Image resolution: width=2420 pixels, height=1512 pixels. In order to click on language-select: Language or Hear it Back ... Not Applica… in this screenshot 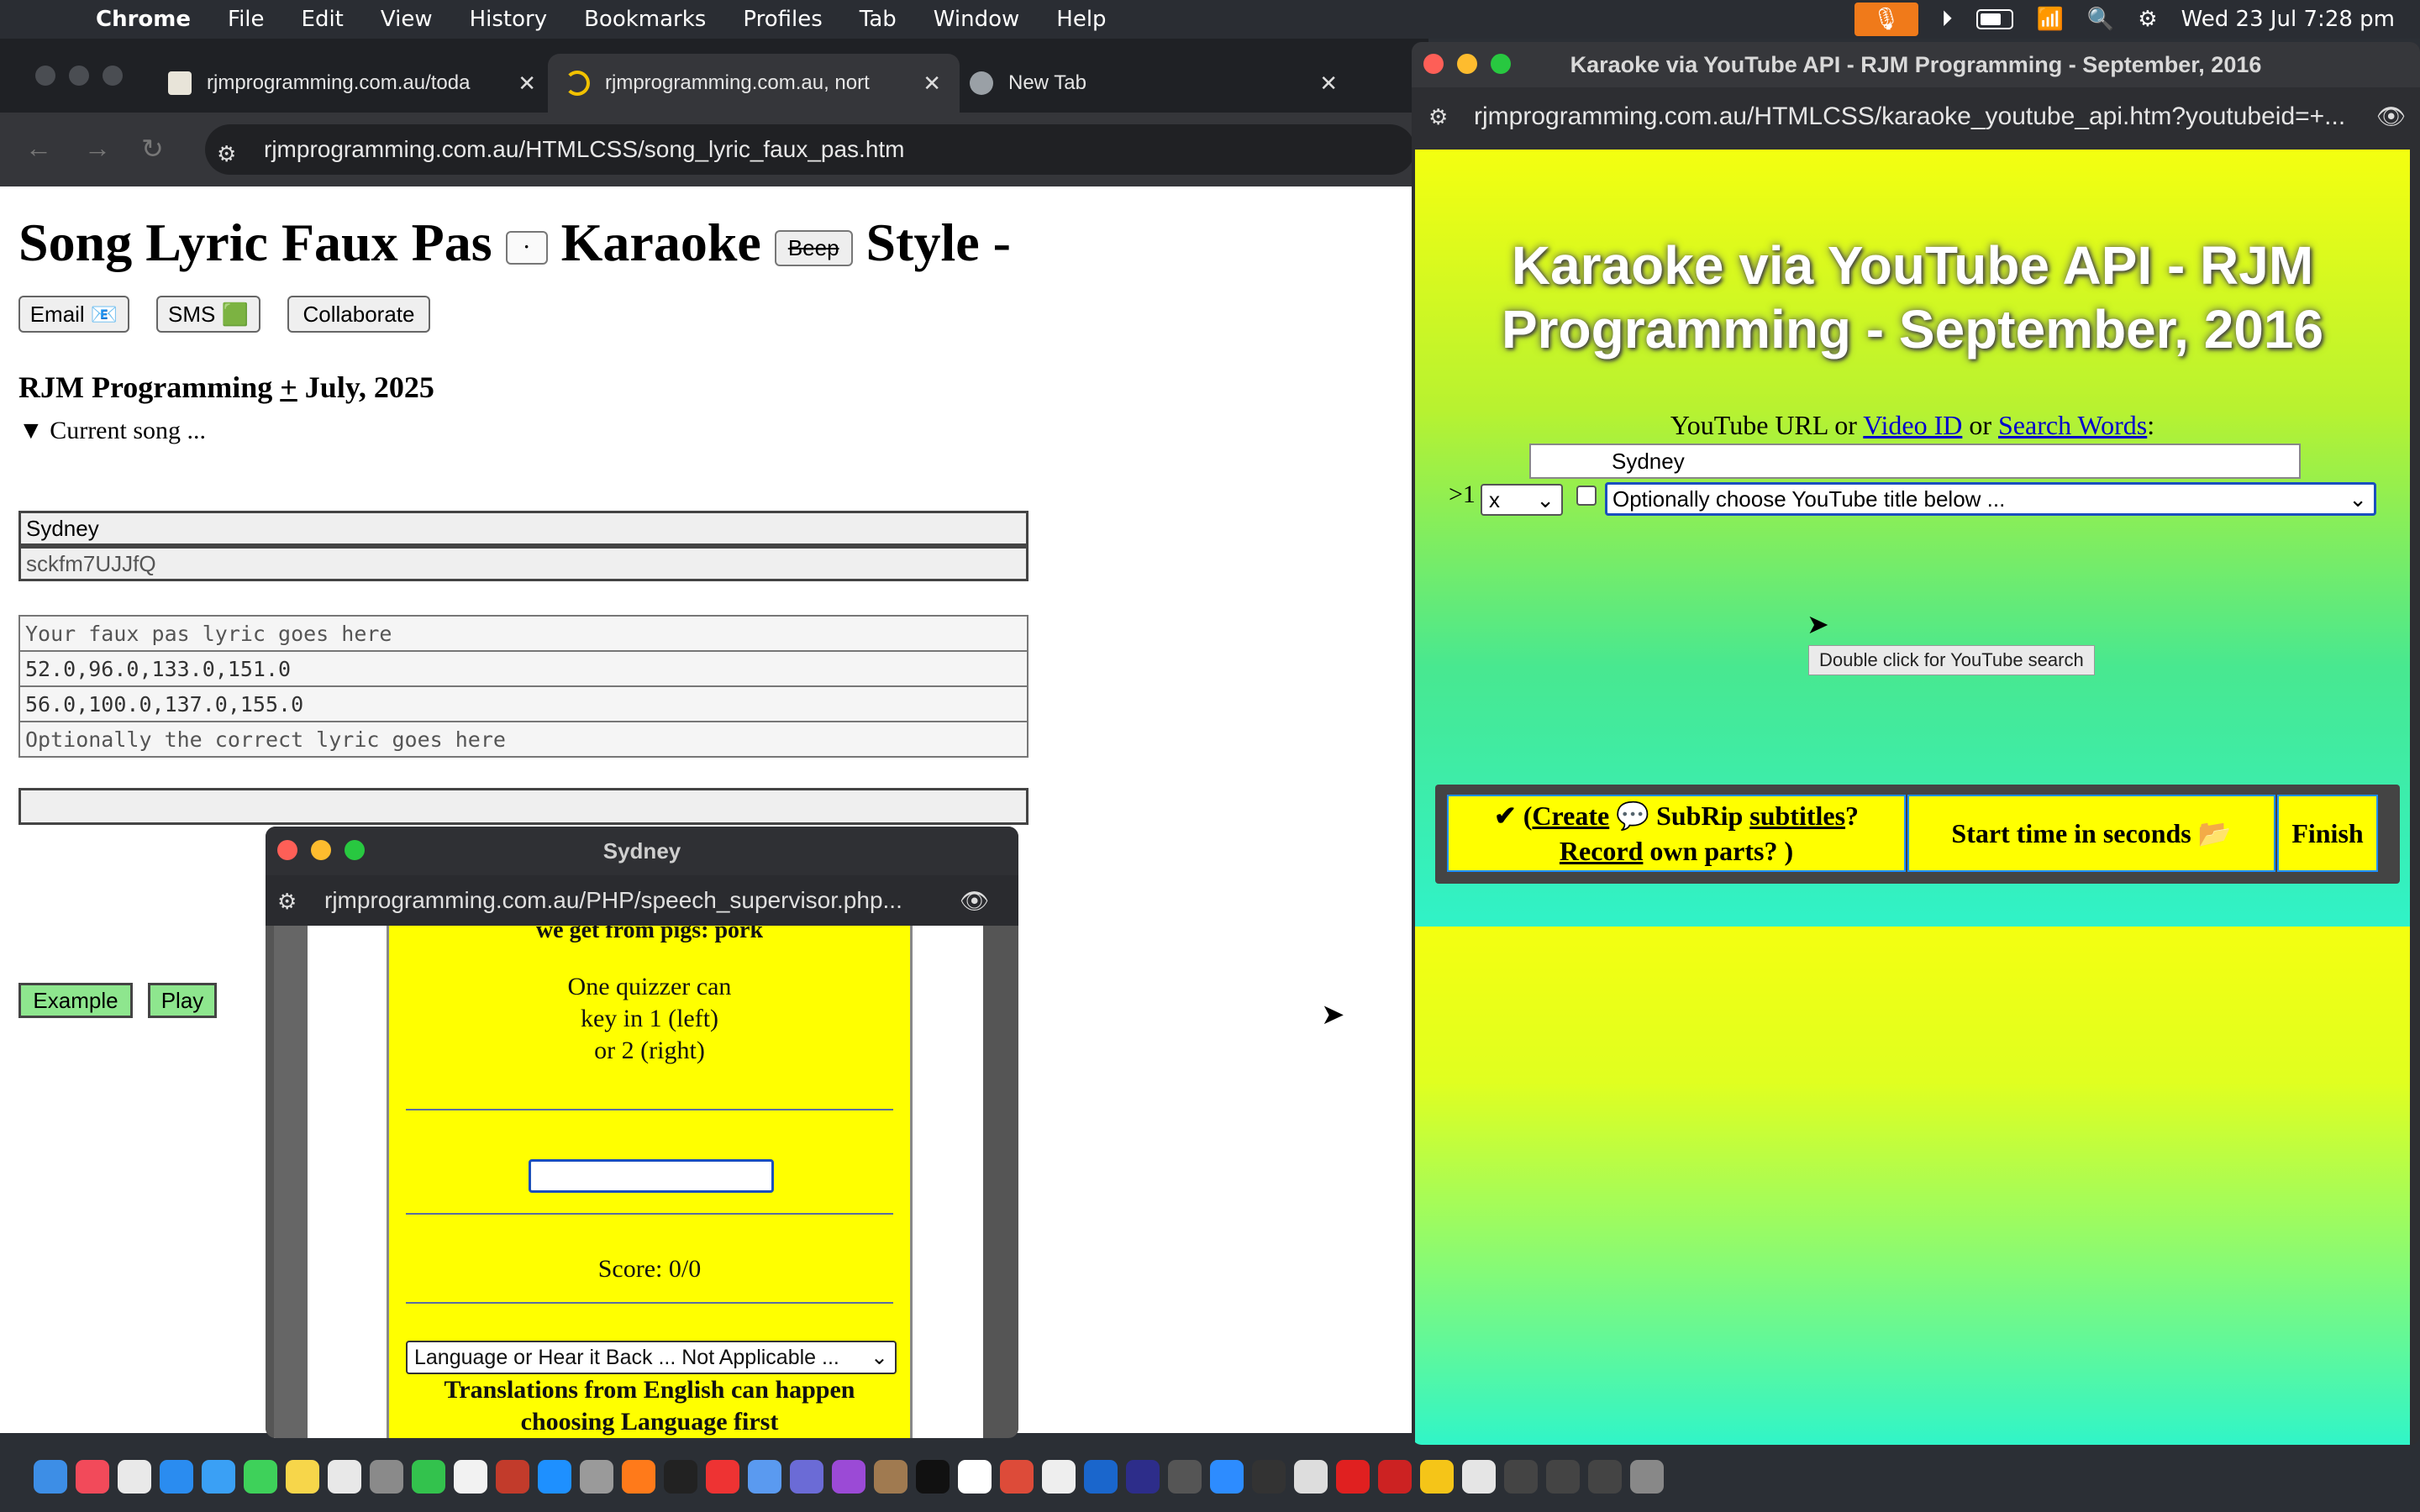, I will do `click(651, 1357)`.